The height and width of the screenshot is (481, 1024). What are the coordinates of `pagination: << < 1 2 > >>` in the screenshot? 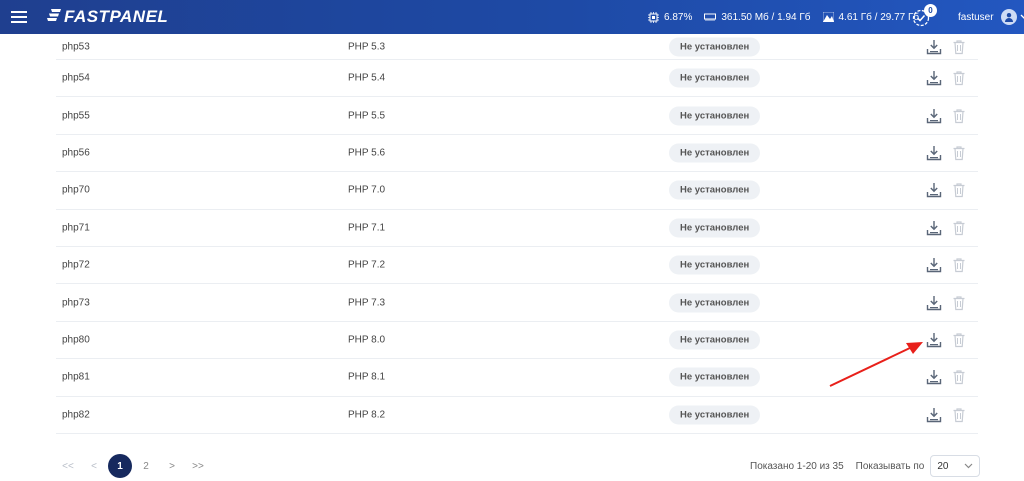 It's located at (134, 466).